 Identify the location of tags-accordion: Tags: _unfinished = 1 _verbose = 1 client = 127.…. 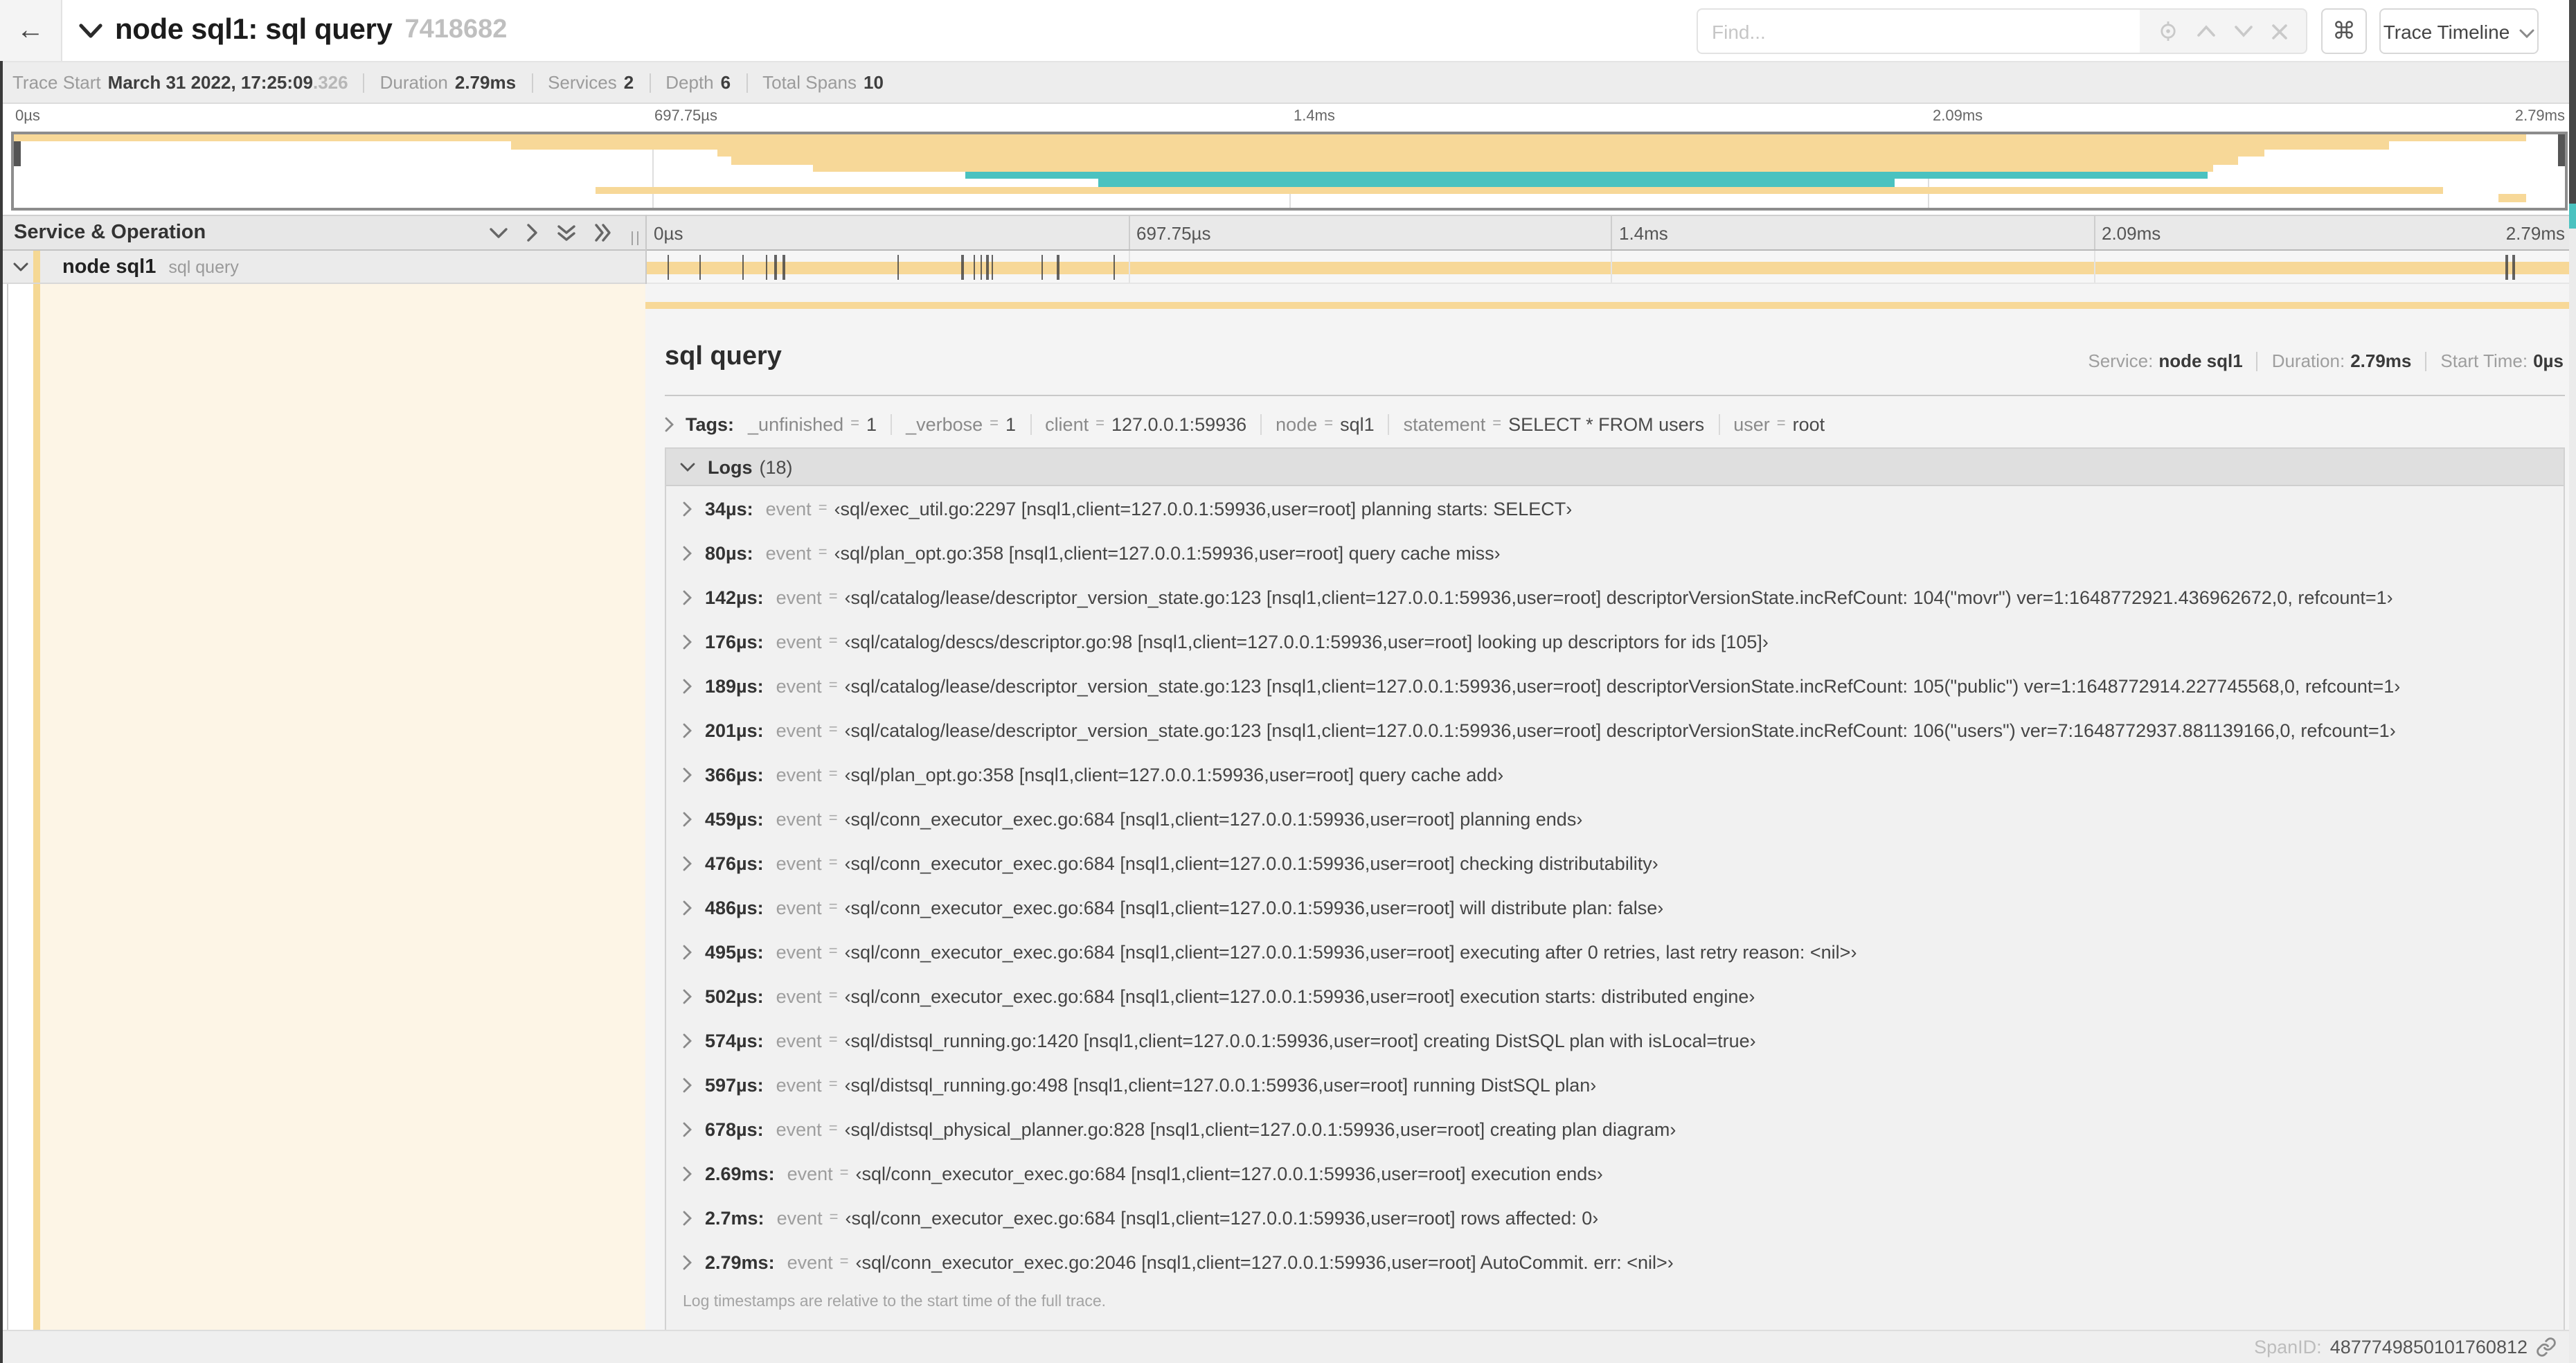
(1245, 424).